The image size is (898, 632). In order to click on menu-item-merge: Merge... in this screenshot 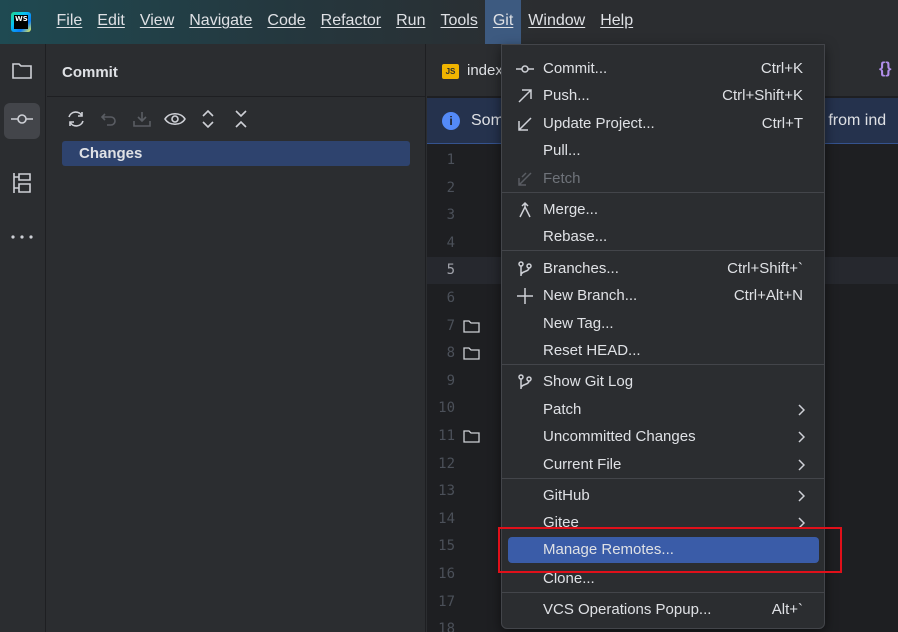, I will do `click(663, 210)`.